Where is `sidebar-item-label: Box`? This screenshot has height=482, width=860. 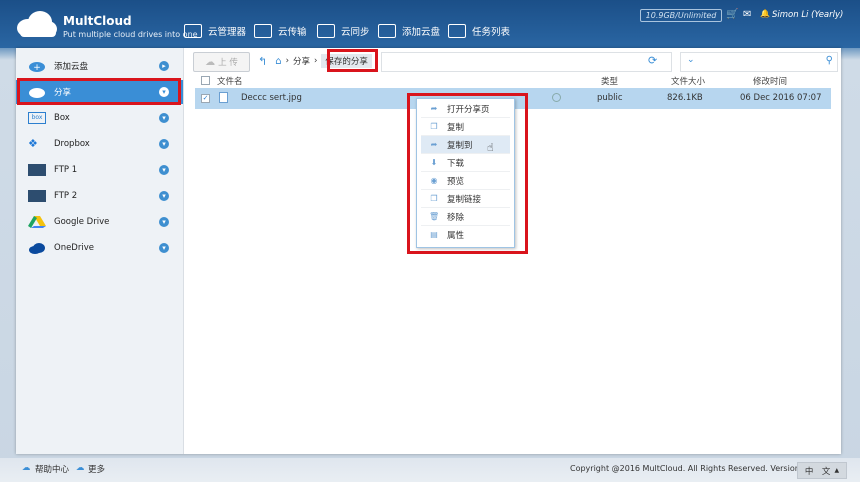
sidebar-item-label: Box is located at coordinates (62, 118).